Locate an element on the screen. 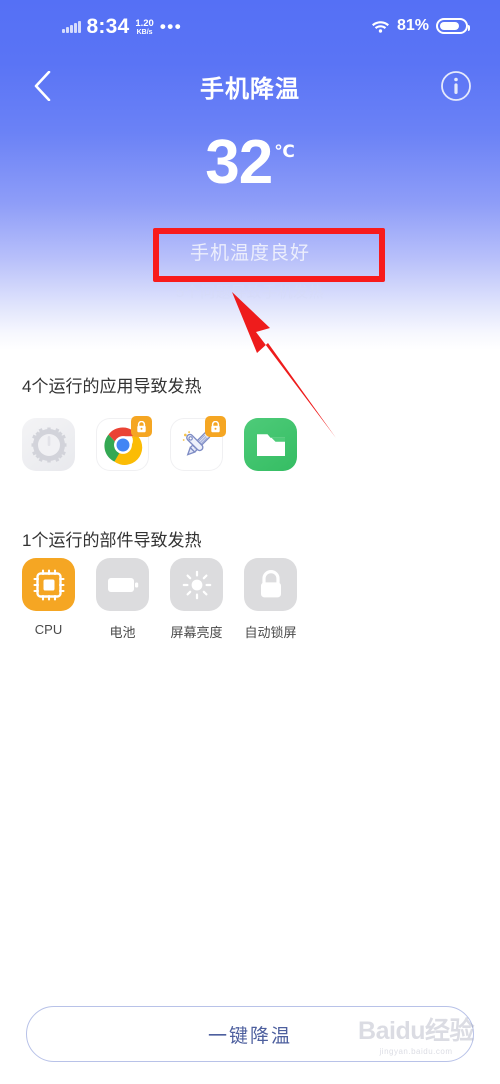 The height and width of the screenshot is (1084, 500). cellular-signal-icon is located at coordinates (71, 28).